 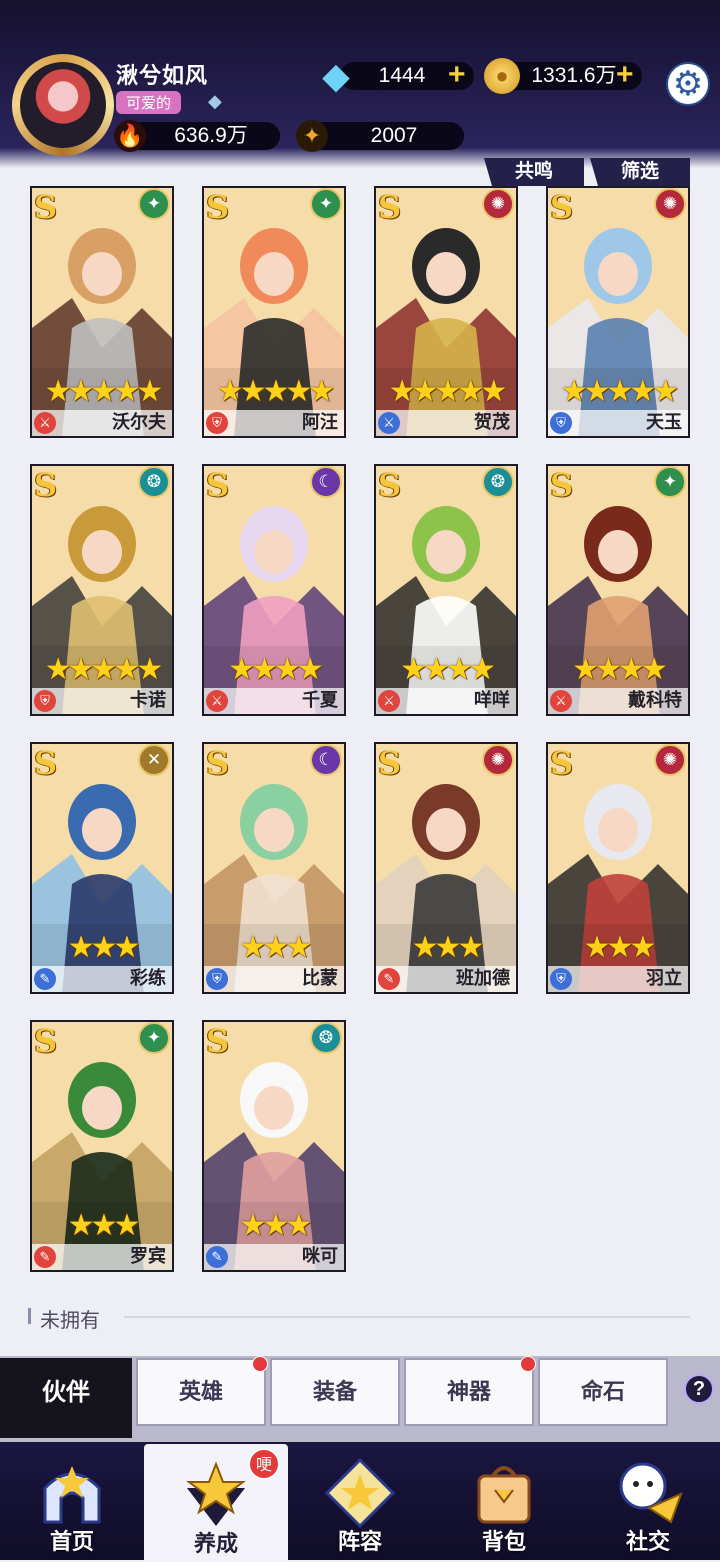 What do you see at coordinates (102, 590) in the screenshot?
I see `hero-card: S ❂ ★★★★★ ⛨ 卡诺` at bounding box center [102, 590].